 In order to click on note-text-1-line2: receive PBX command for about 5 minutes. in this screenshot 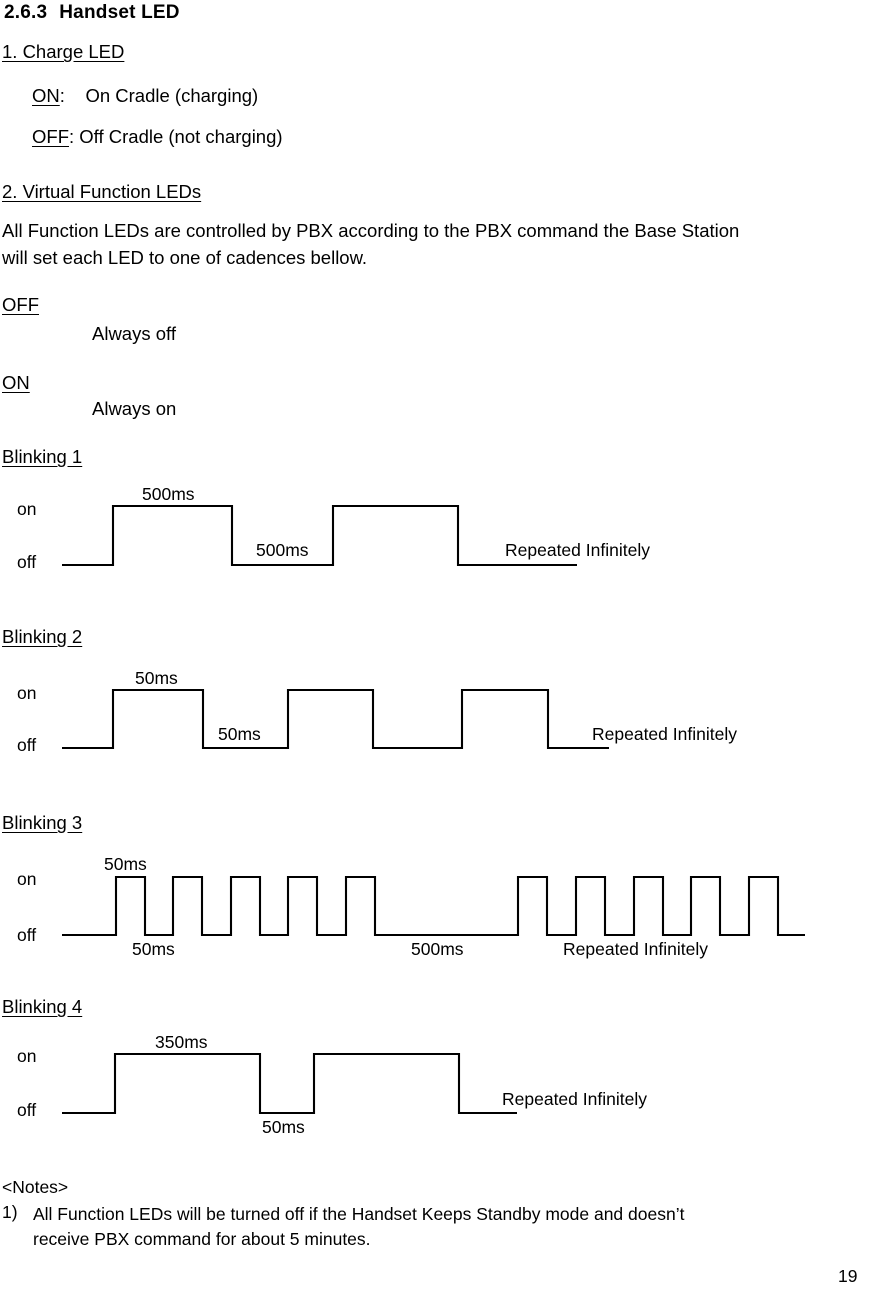, I will do `click(202, 1239)`.